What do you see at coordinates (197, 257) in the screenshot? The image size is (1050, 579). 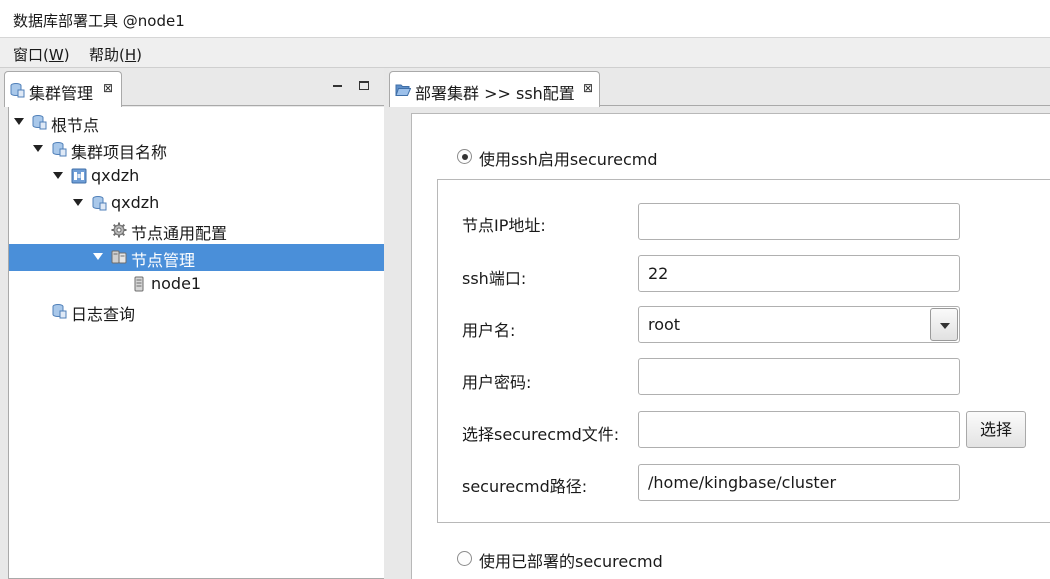 I see `tree-item-node-management: 节点管理` at bounding box center [197, 257].